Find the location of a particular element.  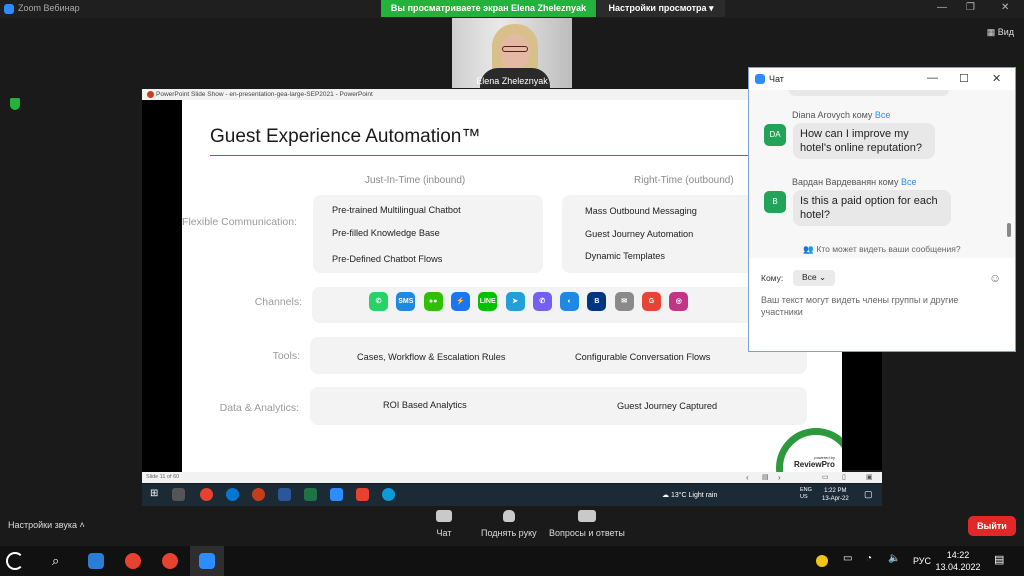

action-center-icon: ▤ is located at coordinates (999, 559).